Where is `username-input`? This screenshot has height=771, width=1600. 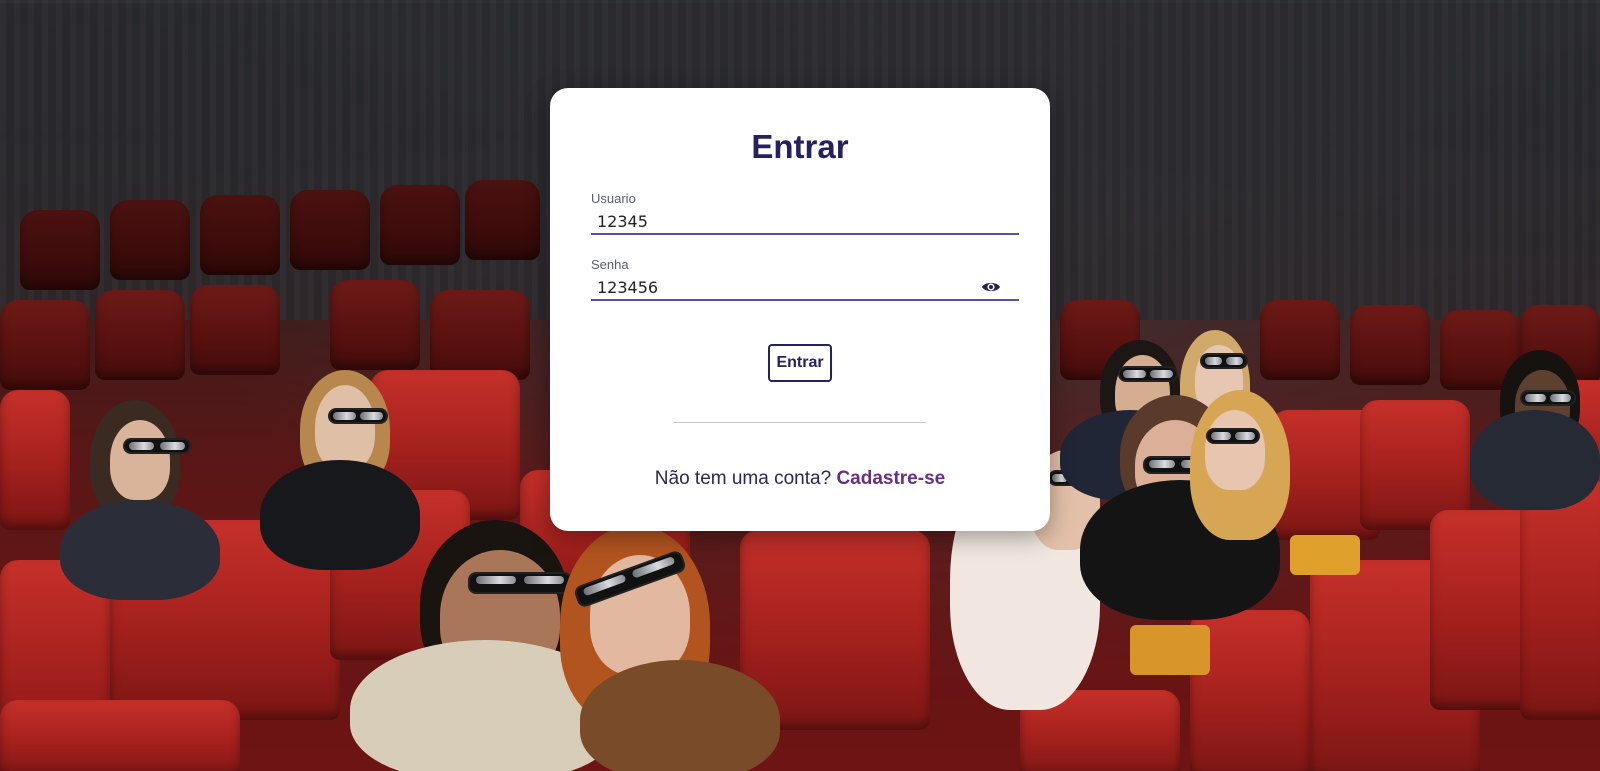
username-input is located at coordinates (805, 222).